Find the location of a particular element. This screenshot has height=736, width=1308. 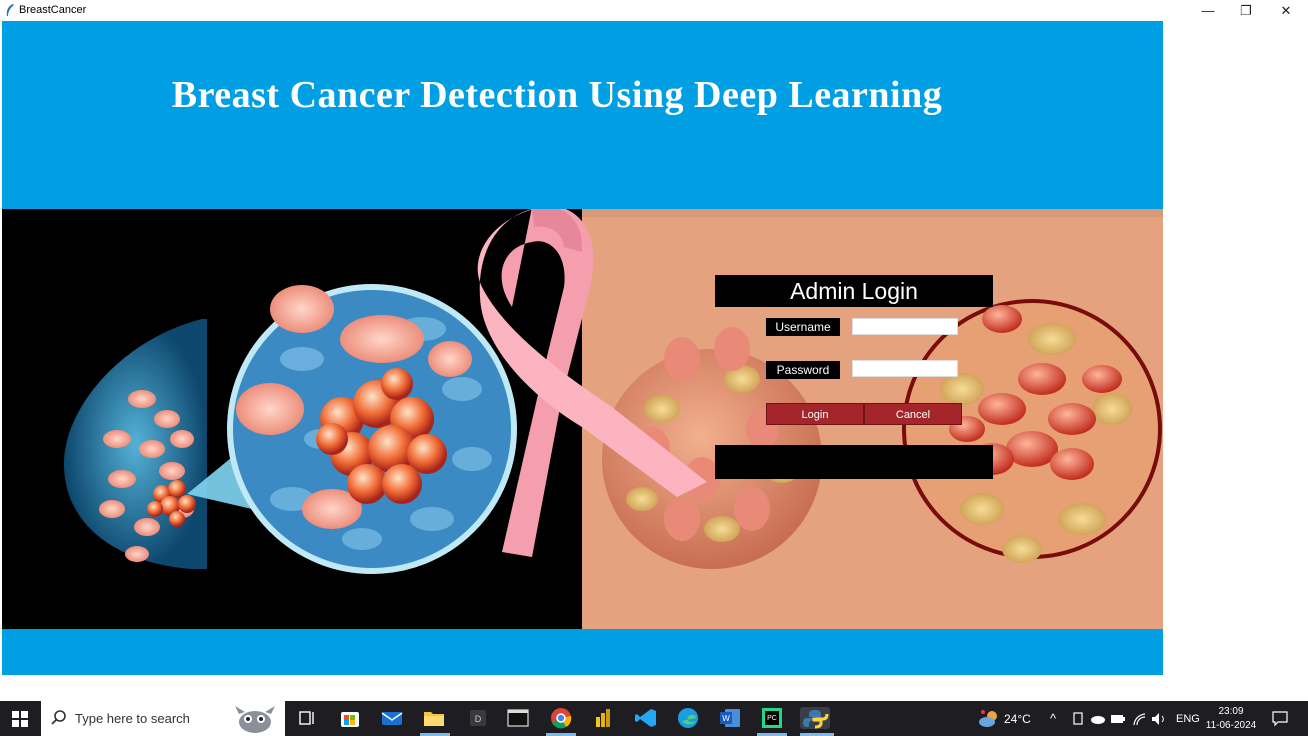

task-view-icon is located at coordinates (308, 718).